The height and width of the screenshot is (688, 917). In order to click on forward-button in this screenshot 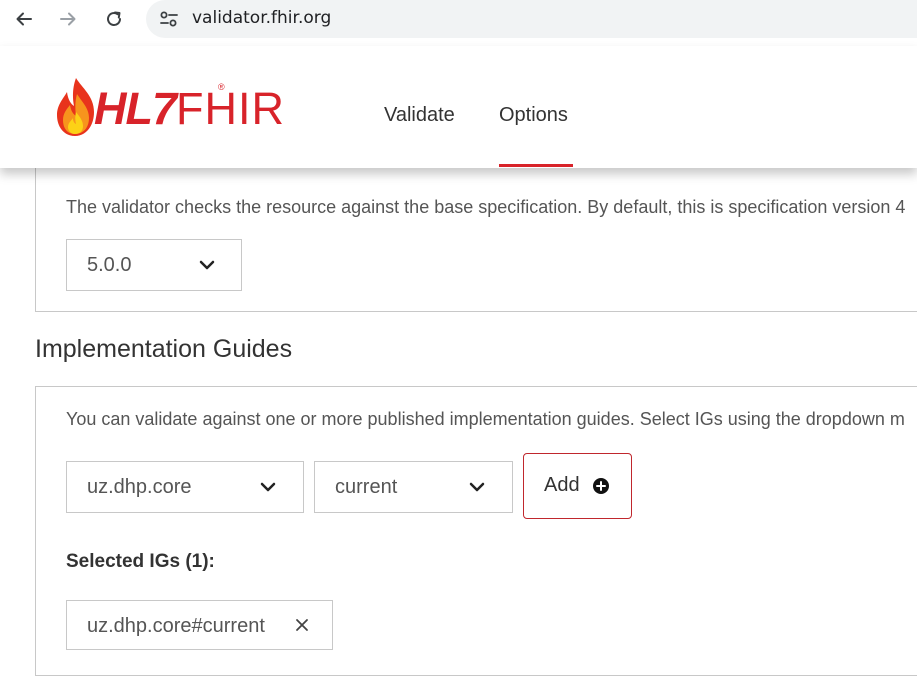, I will do `click(68, 19)`.